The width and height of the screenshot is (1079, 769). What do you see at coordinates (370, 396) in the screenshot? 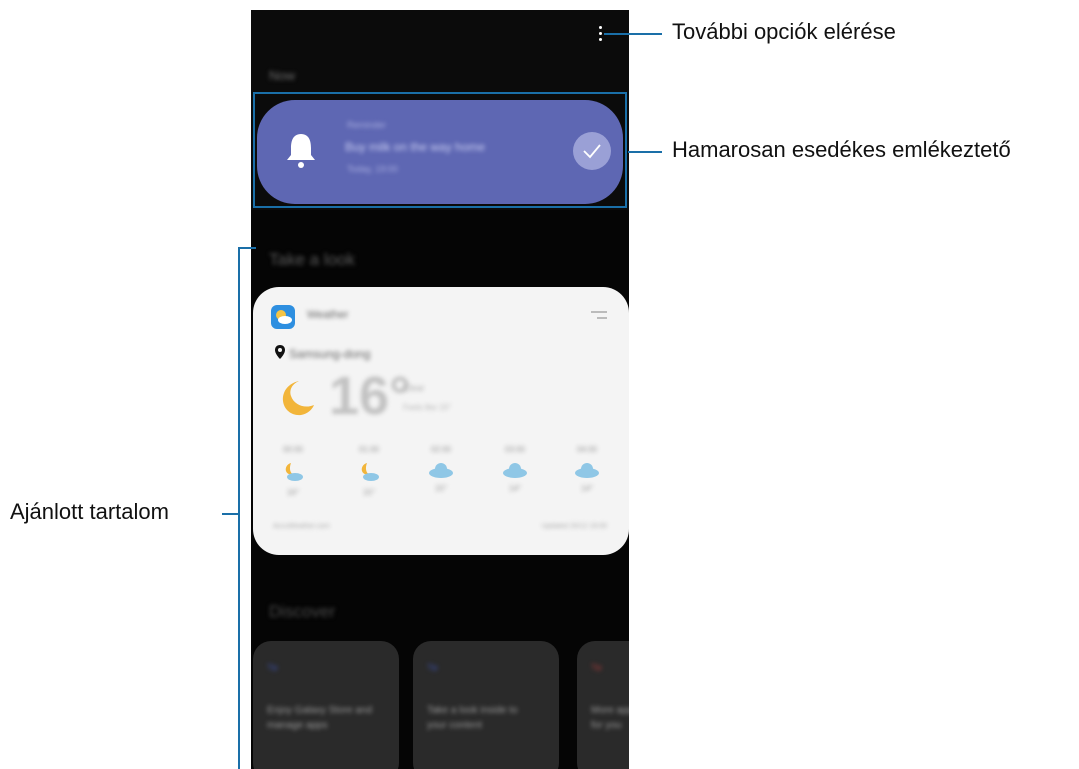
I see `current-temperature: 16°` at bounding box center [370, 396].